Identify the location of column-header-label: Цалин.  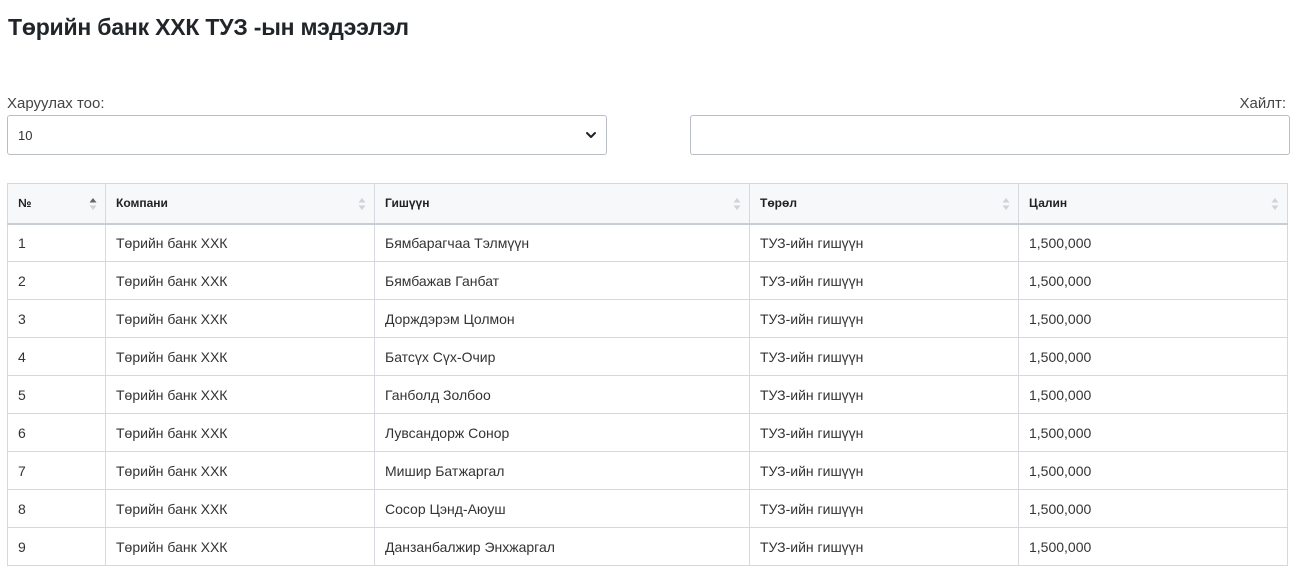
(1048, 203).